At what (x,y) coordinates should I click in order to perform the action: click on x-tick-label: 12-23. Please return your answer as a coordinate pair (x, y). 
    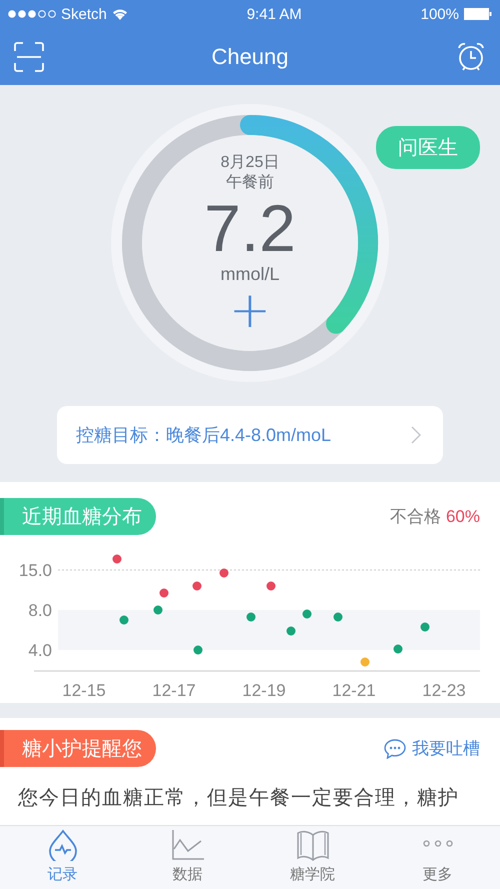
    Looking at the image, I should click on (444, 690).